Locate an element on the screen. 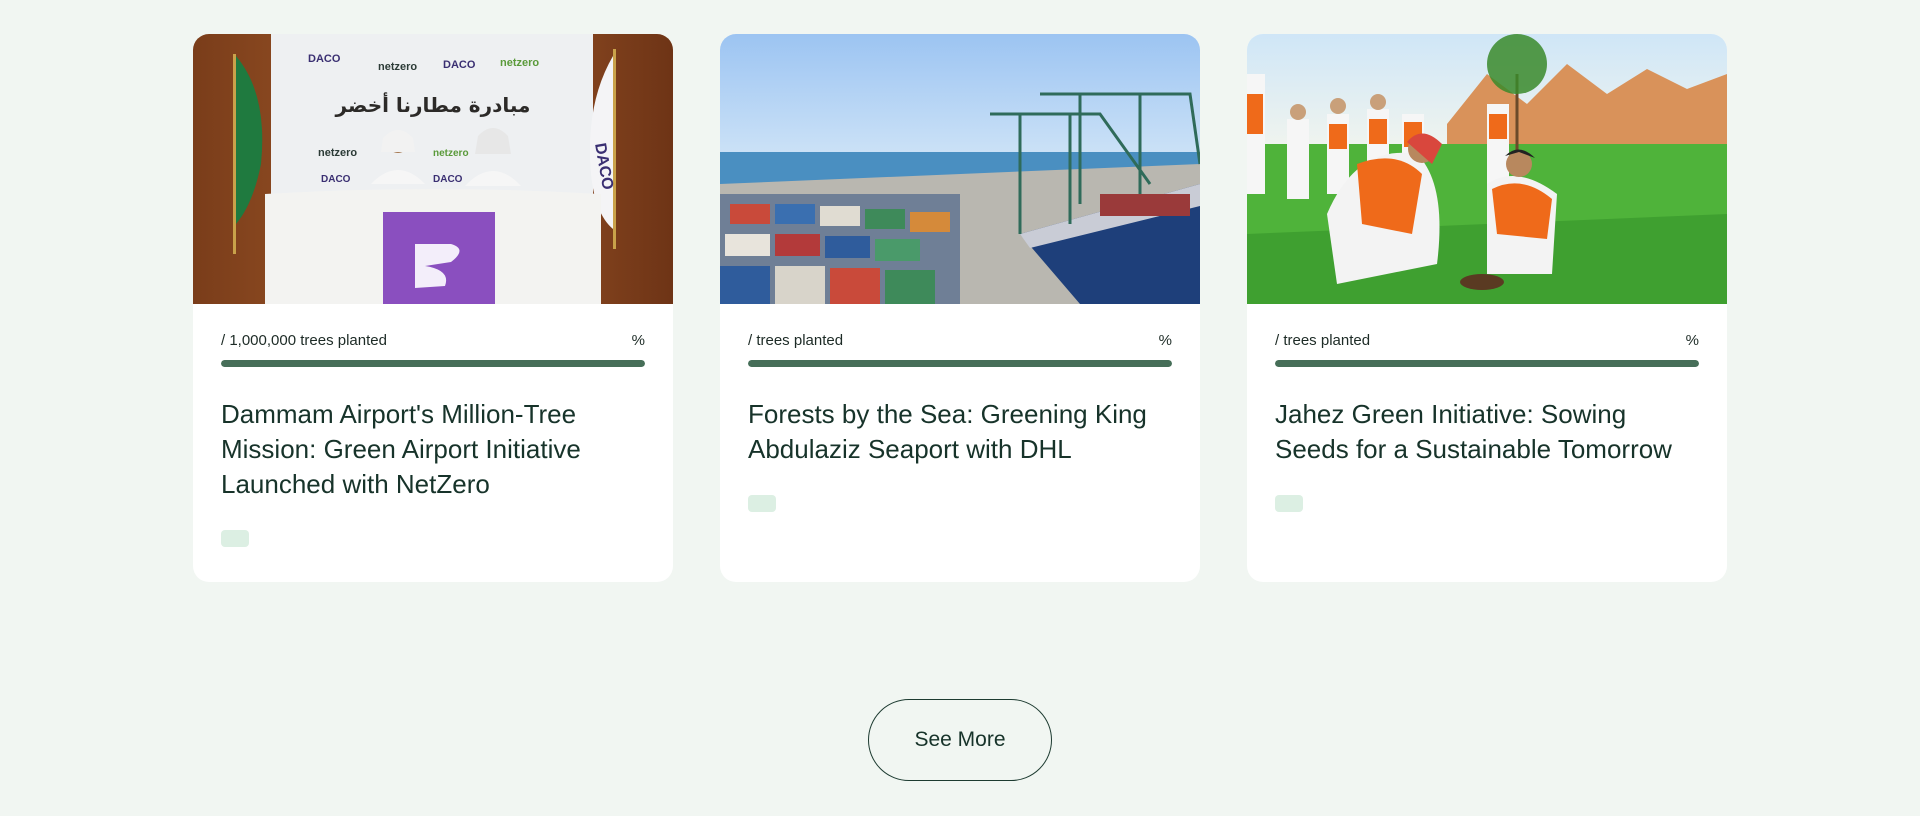 The image size is (1920, 816). card-image-tree-planting is located at coordinates (1487, 169).